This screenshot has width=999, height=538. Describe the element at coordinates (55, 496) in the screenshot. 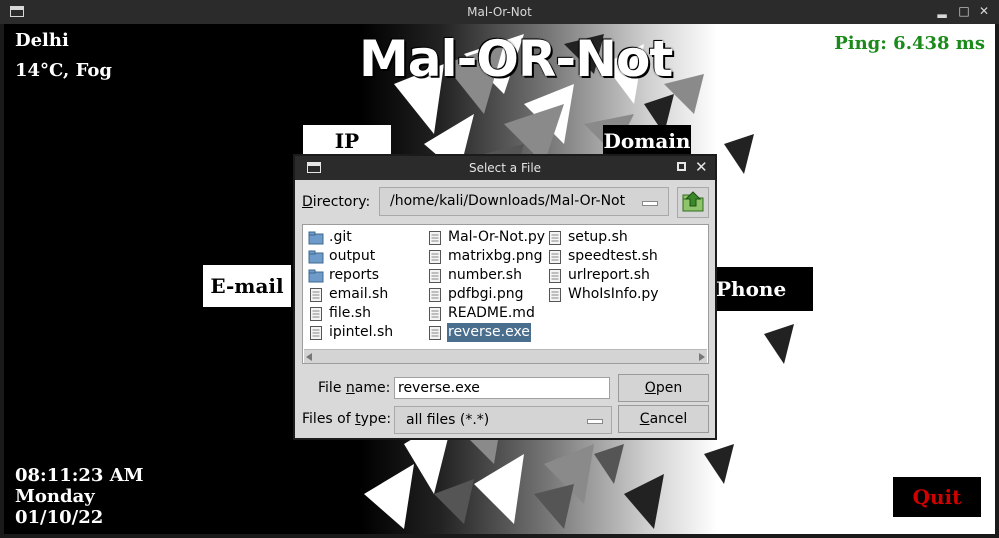

I see `day-label: Monday` at that location.